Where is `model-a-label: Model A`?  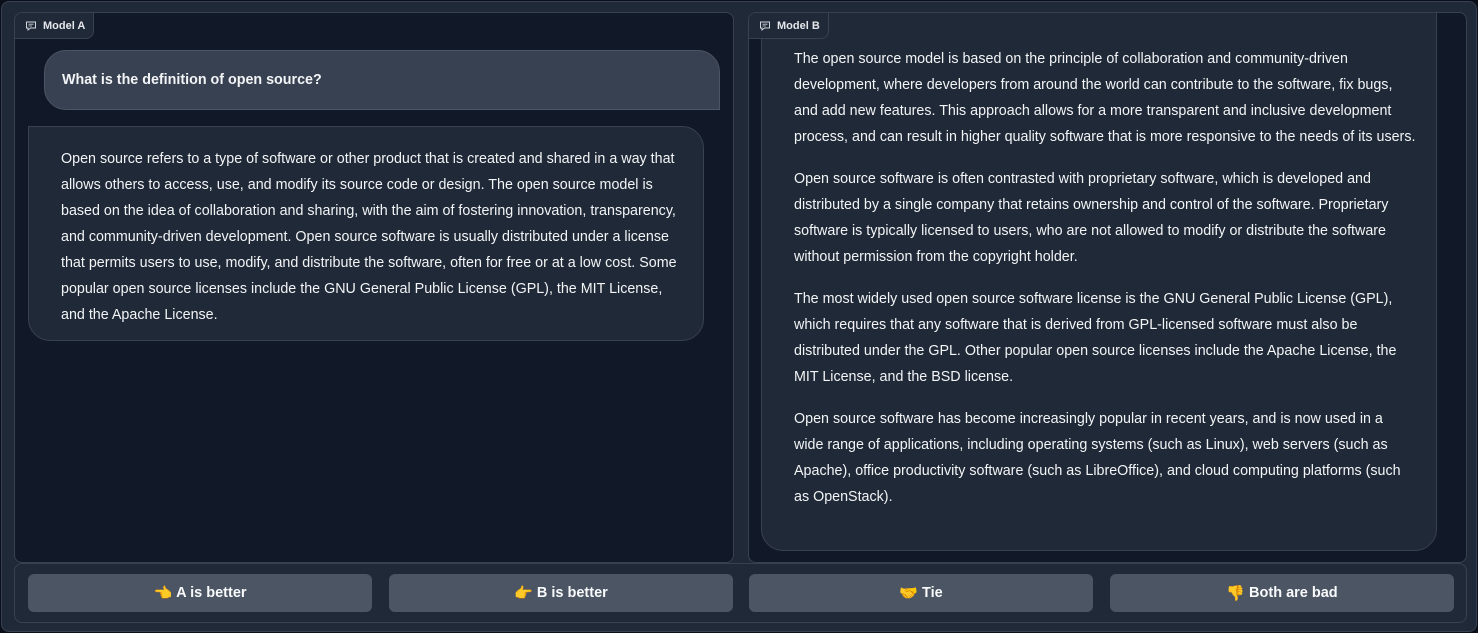
model-a-label: Model A is located at coordinates (55, 26).